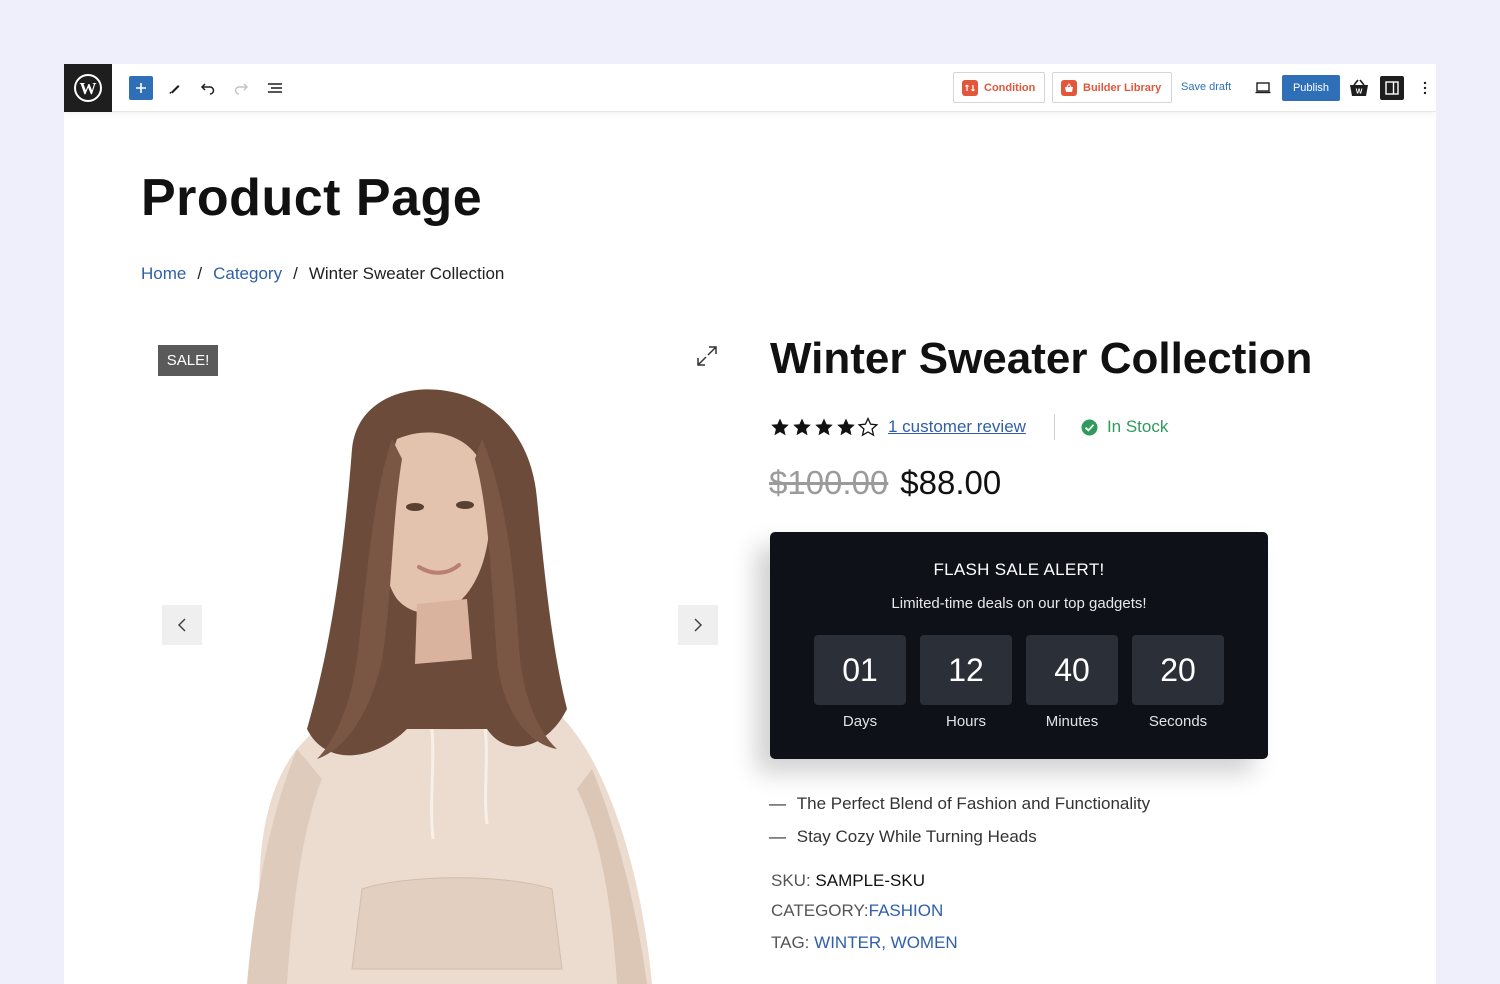 The height and width of the screenshot is (984, 1500). I want to click on category-label: CATEGORY:, so click(820, 910).